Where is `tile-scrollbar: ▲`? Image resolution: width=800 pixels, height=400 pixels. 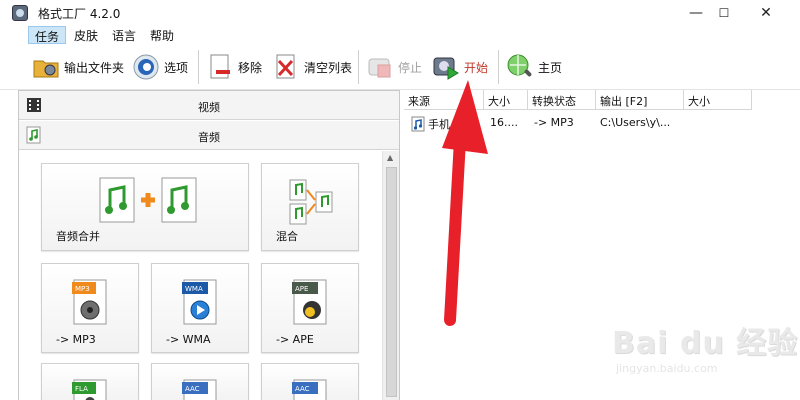 tile-scrollbar: ▲ is located at coordinates (390, 275).